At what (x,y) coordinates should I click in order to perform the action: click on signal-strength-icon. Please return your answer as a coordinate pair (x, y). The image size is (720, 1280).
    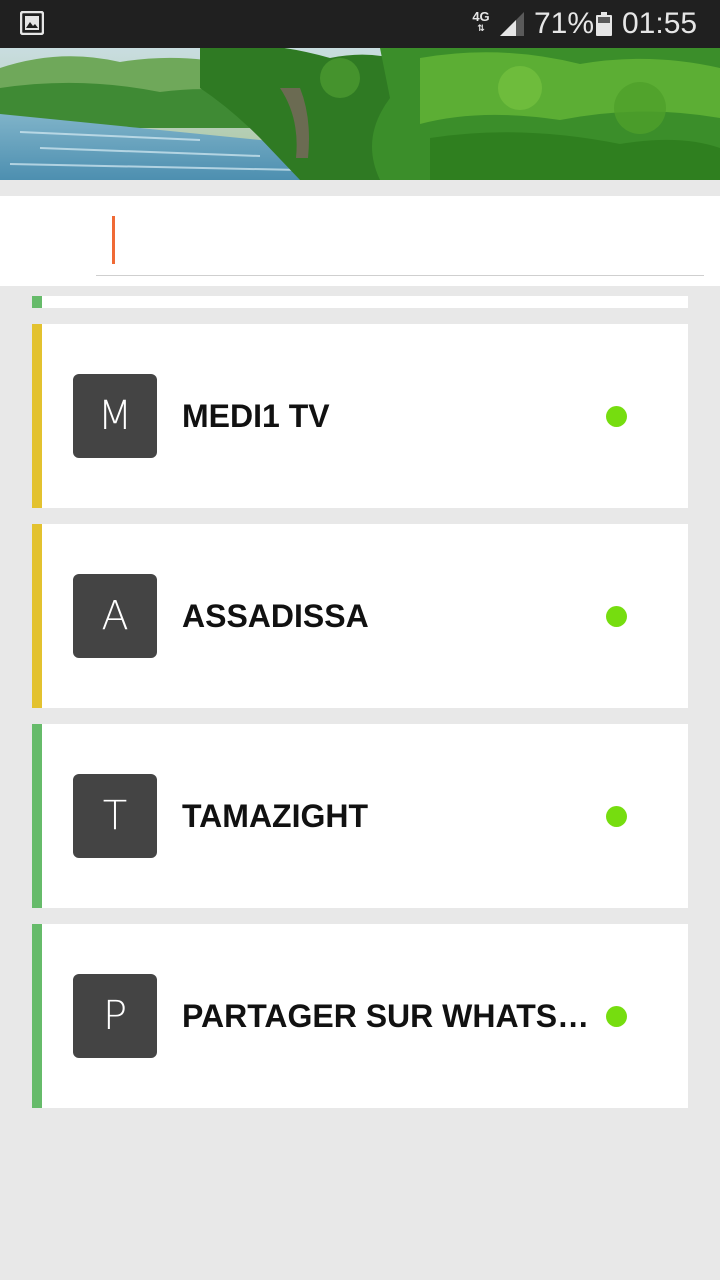
    Looking at the image, I should click on (512, 24).